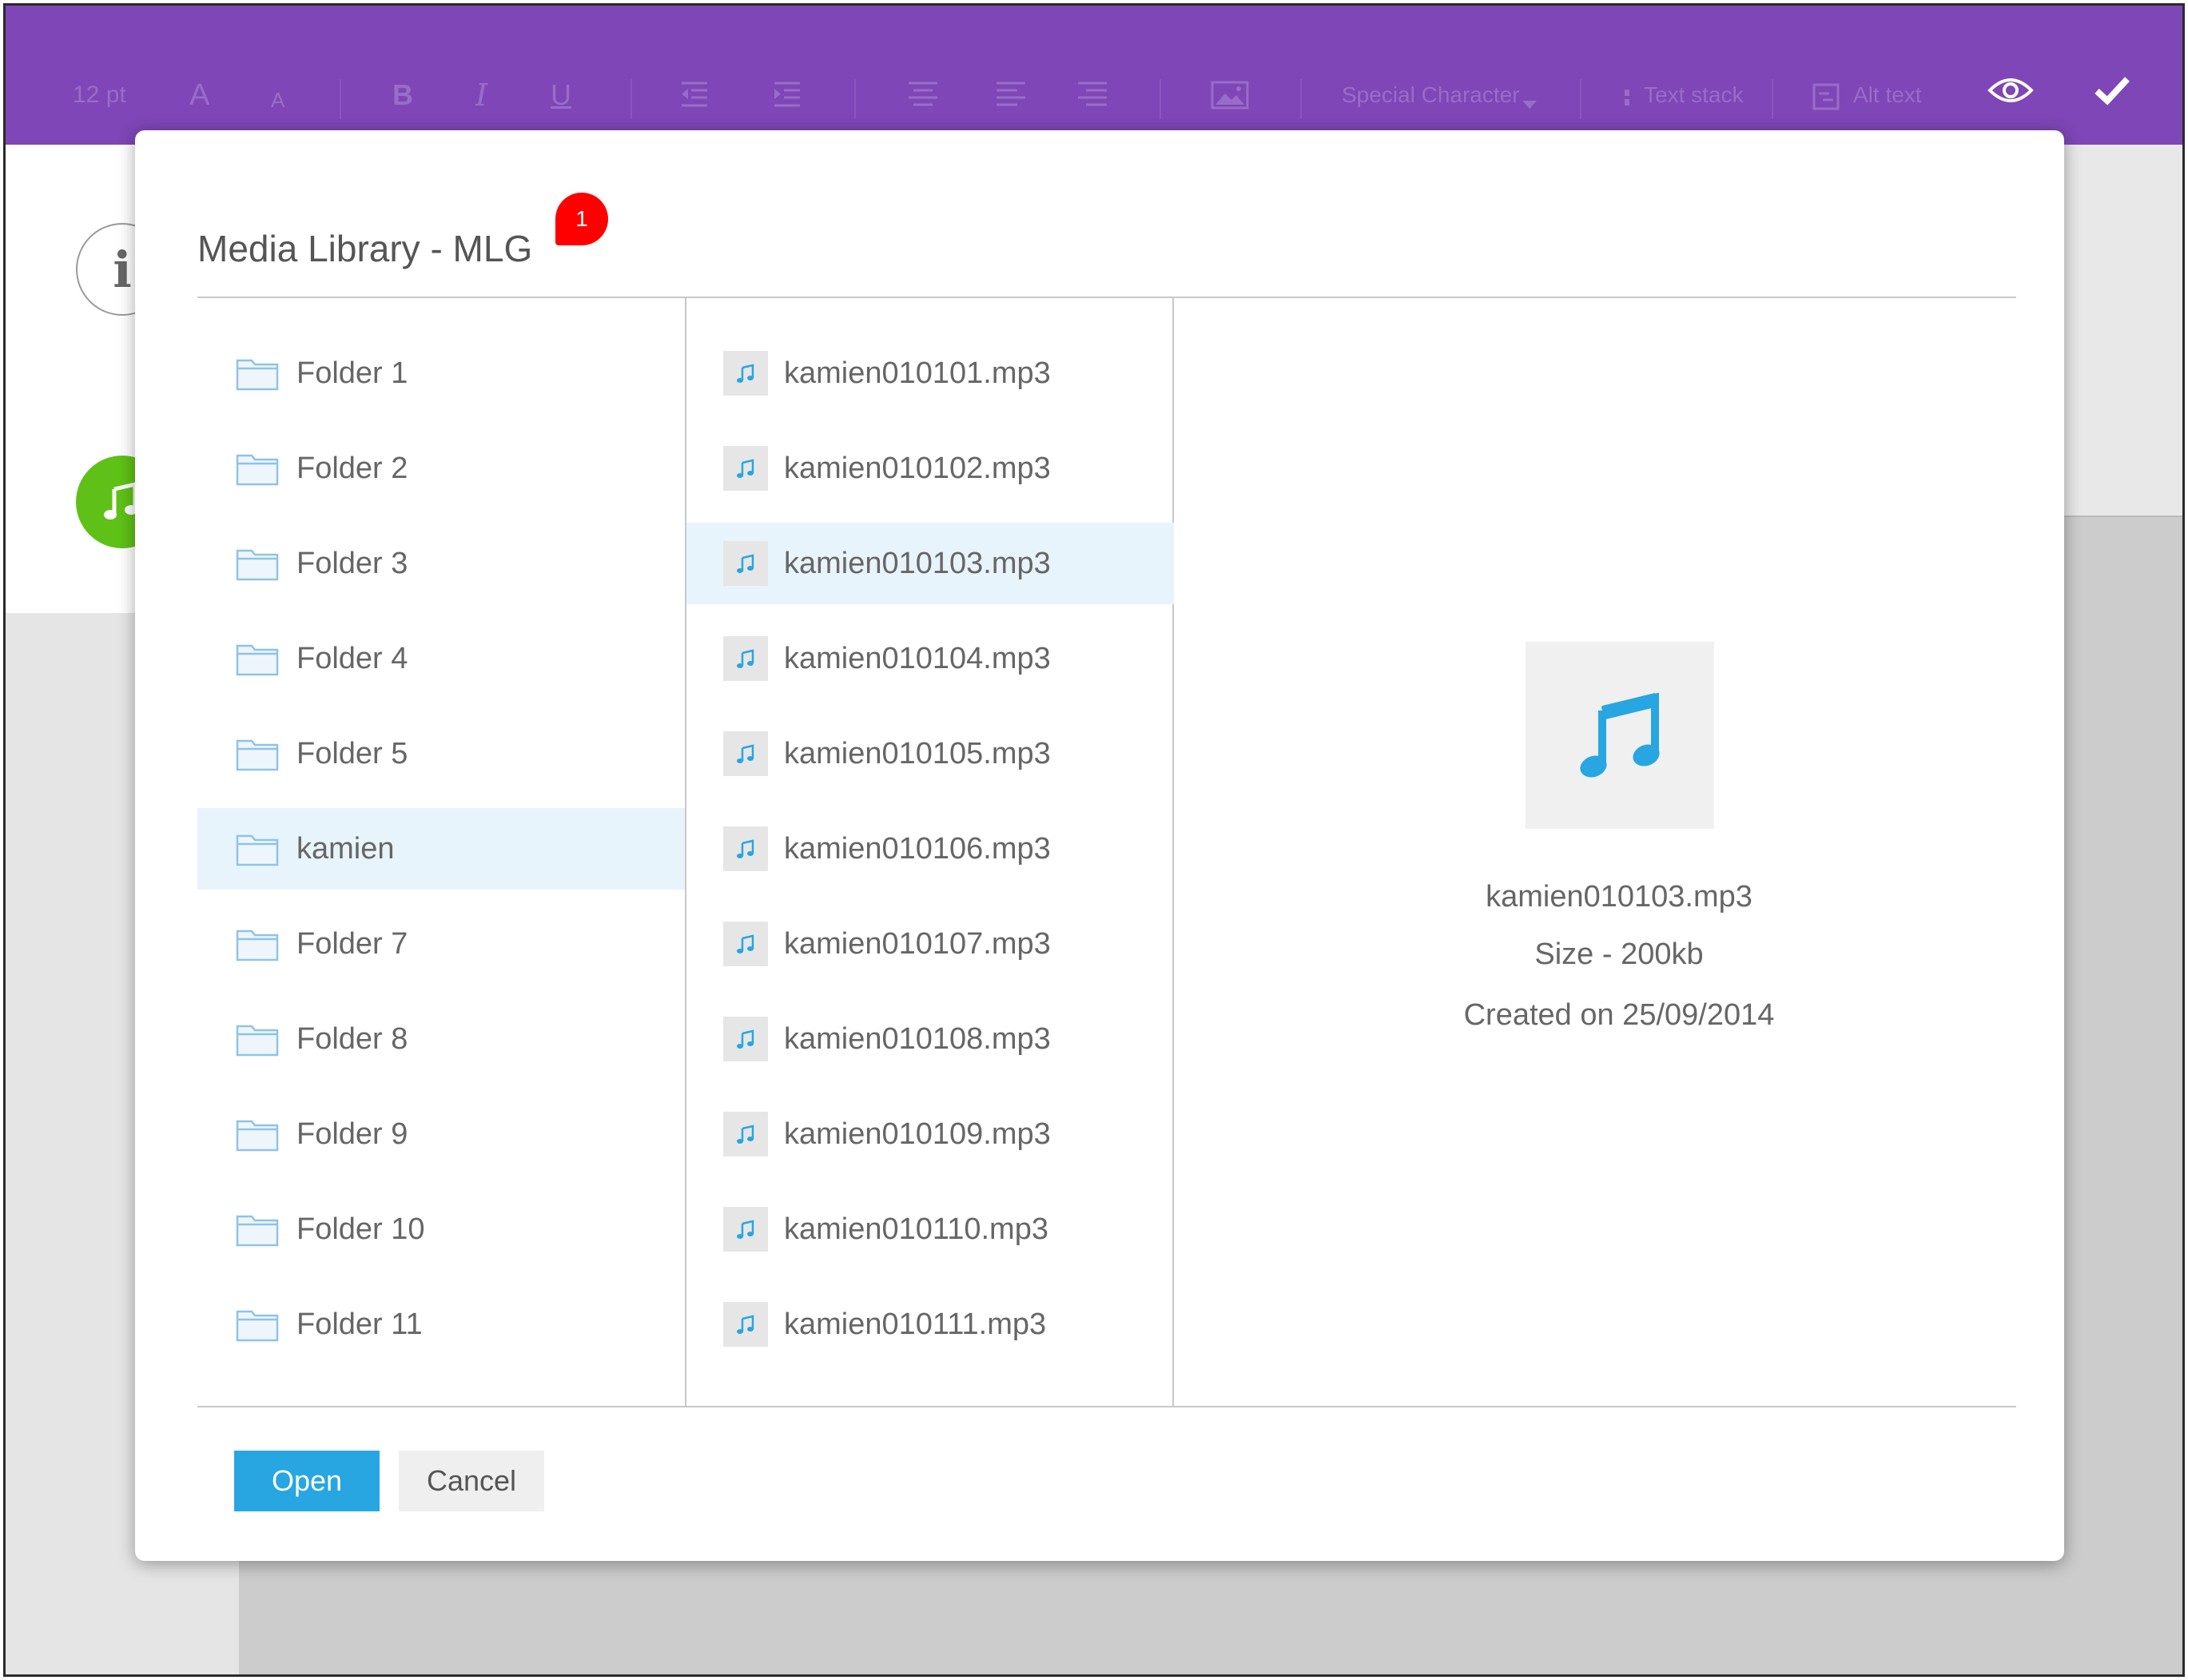 The width and height of the screenshot is (2188, 1680). What do you see at coordinates (2112, 90) in the screenshot?
I see `checkmark-icon` at bounding box center [2112, 90].